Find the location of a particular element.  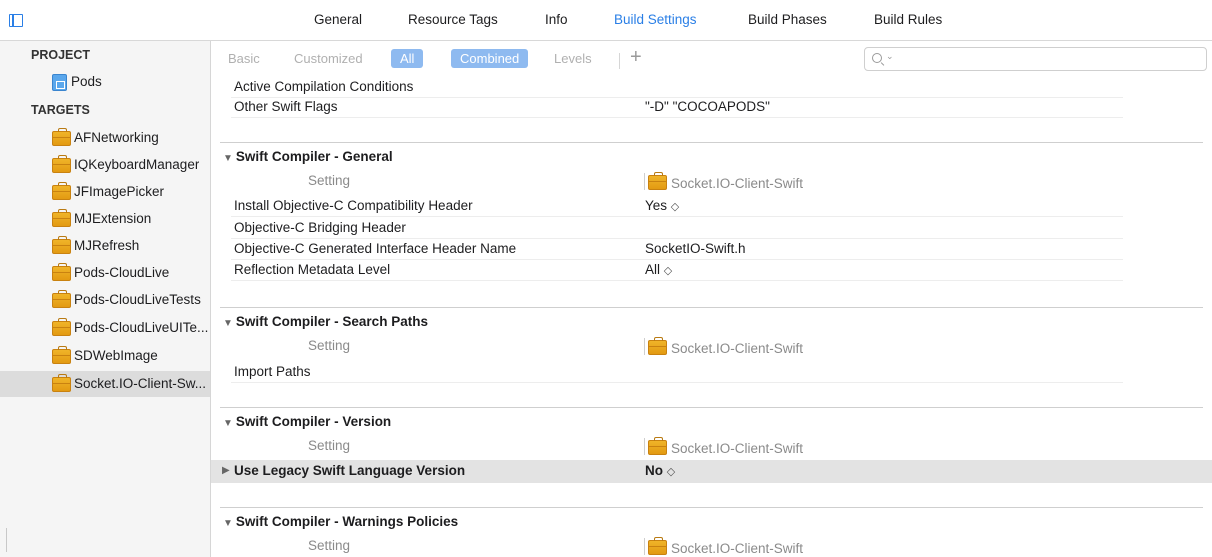

filter-levels-button: Levels is located at coordinates (573, 58).